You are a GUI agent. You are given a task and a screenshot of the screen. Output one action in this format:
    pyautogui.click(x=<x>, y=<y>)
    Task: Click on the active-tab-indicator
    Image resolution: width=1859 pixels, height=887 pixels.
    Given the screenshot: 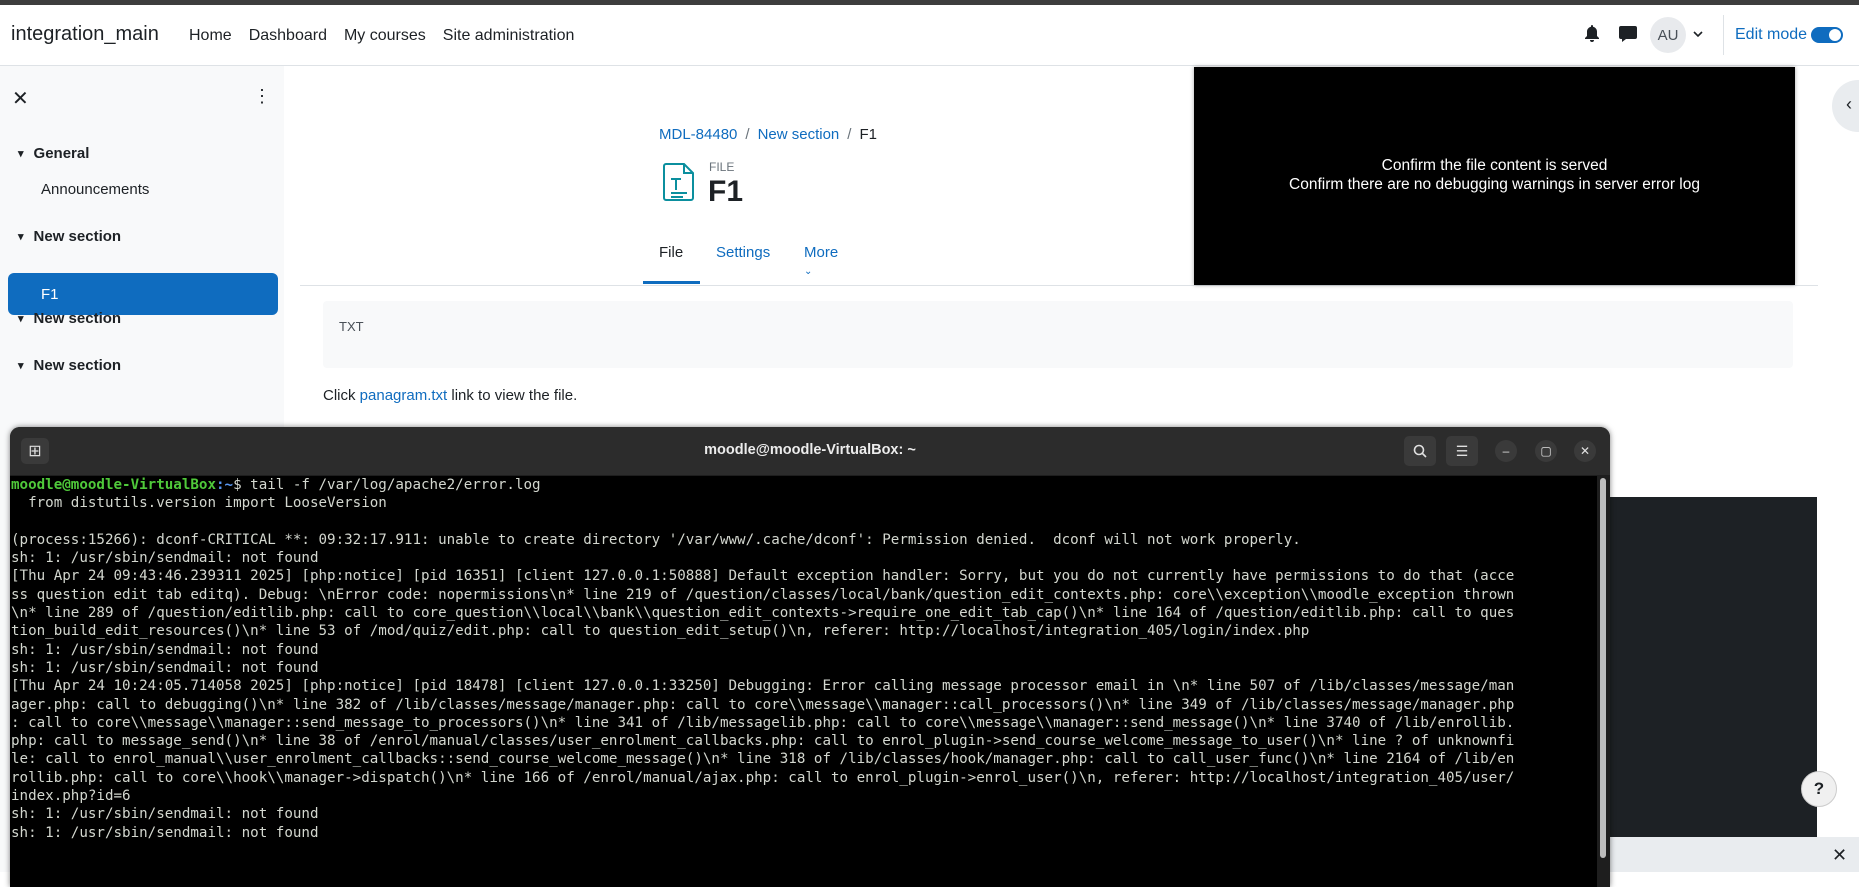 What is the action you would take?
    pyautogui.click(x=671, y=282)
    